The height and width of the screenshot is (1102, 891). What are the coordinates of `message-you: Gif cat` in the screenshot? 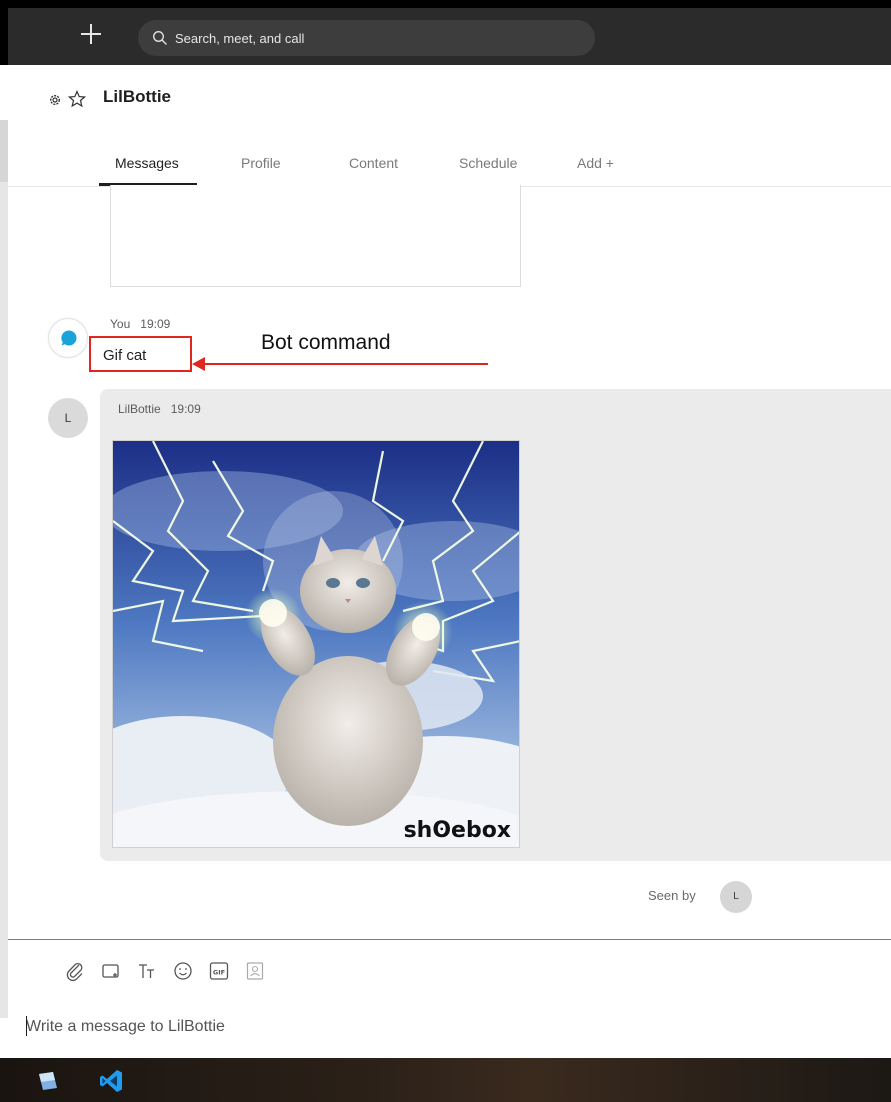 It's located at (140, 354).